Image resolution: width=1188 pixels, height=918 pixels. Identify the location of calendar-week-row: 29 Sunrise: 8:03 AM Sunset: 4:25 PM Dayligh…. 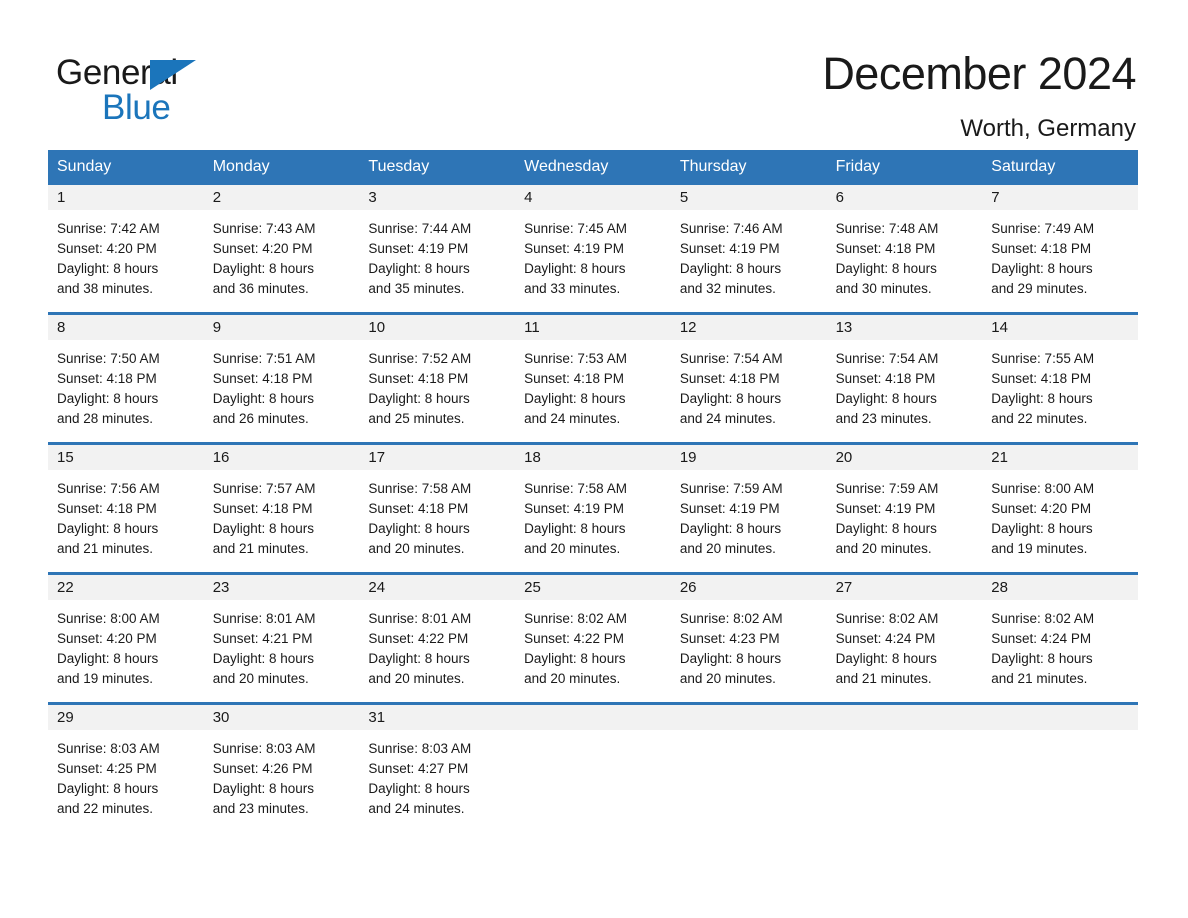
(593, 761).